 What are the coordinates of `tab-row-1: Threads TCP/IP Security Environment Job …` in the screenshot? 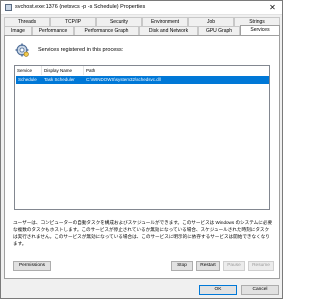 It's located at (142, 21).